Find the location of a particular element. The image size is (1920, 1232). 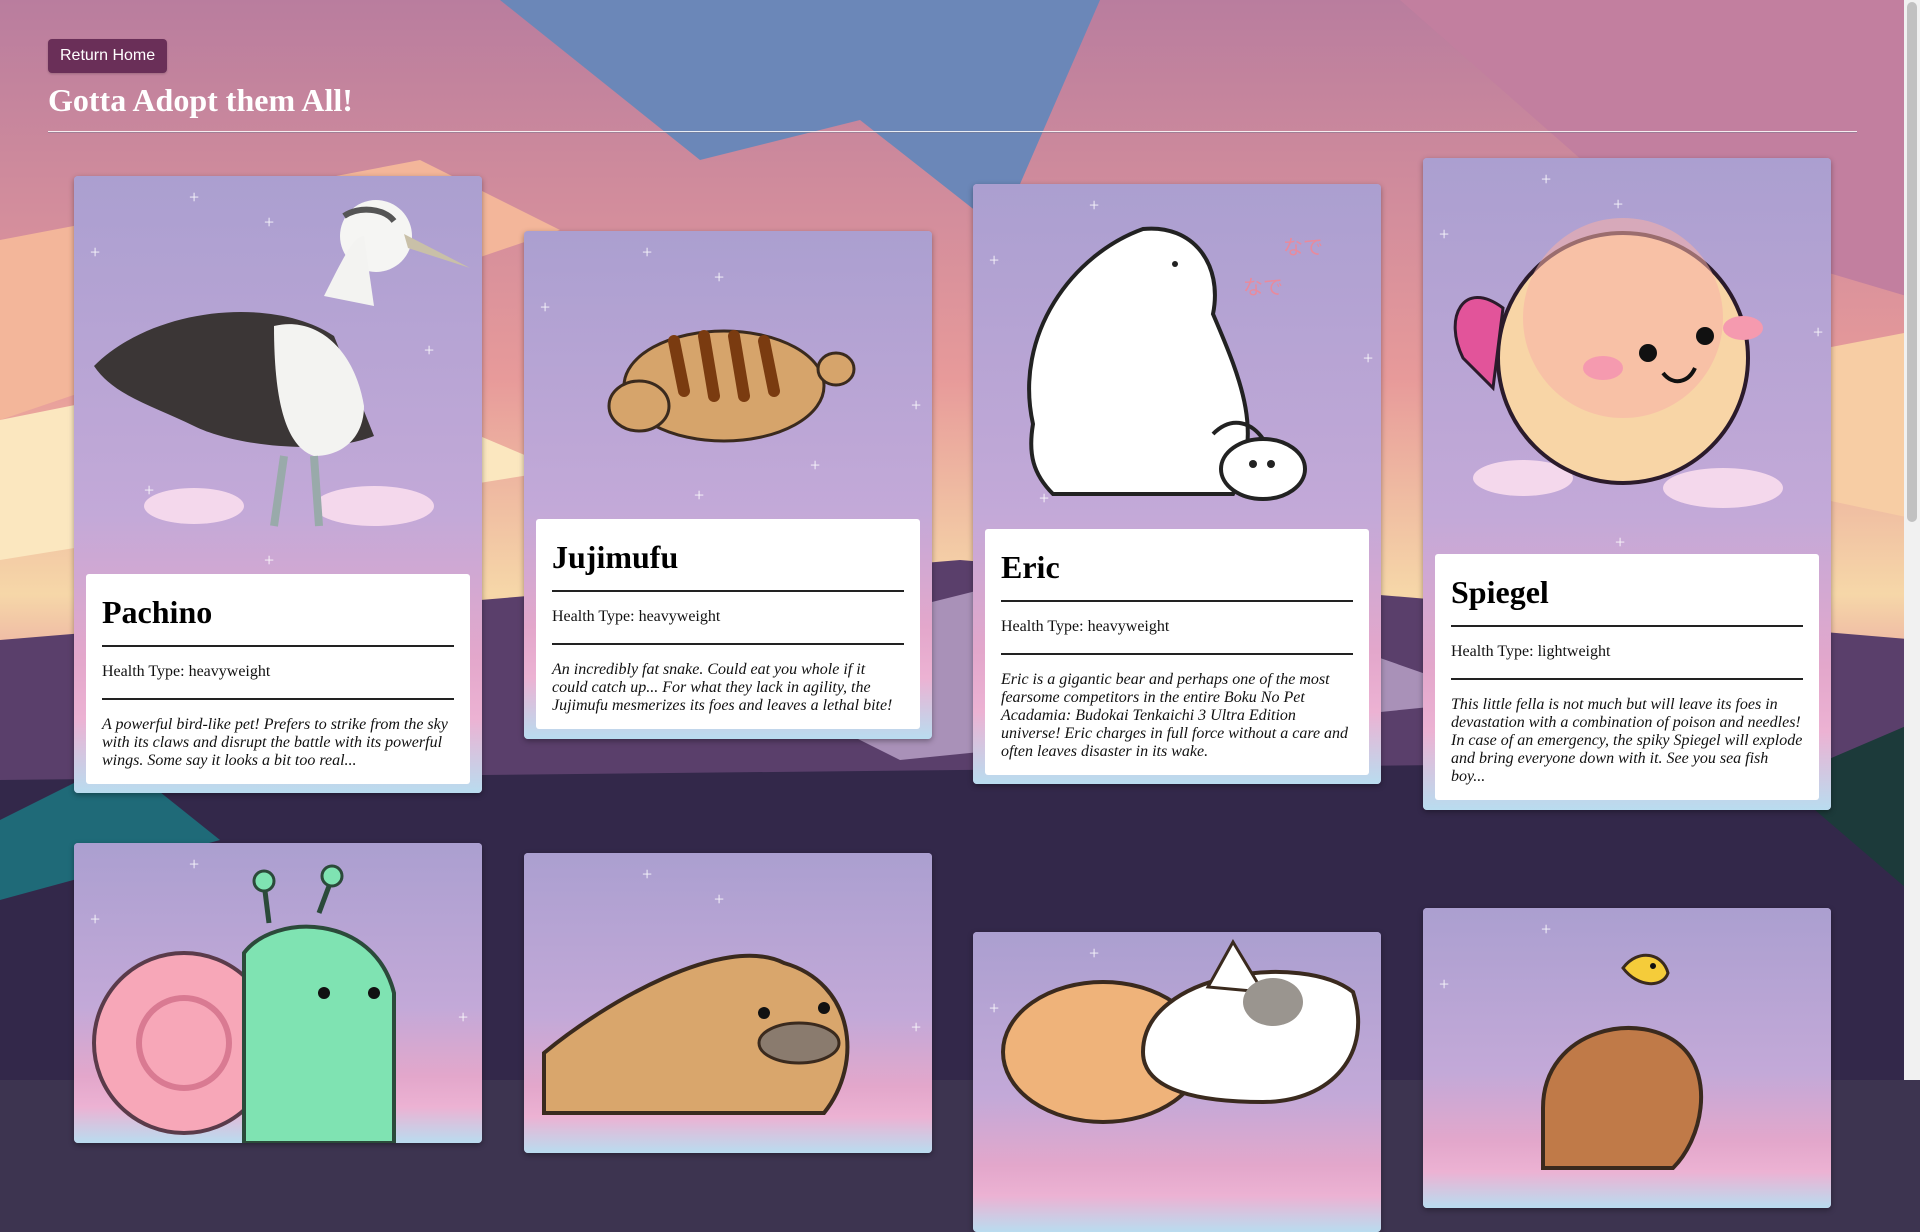

pet-name: Spiegel is located at coordinates (1627, 590).